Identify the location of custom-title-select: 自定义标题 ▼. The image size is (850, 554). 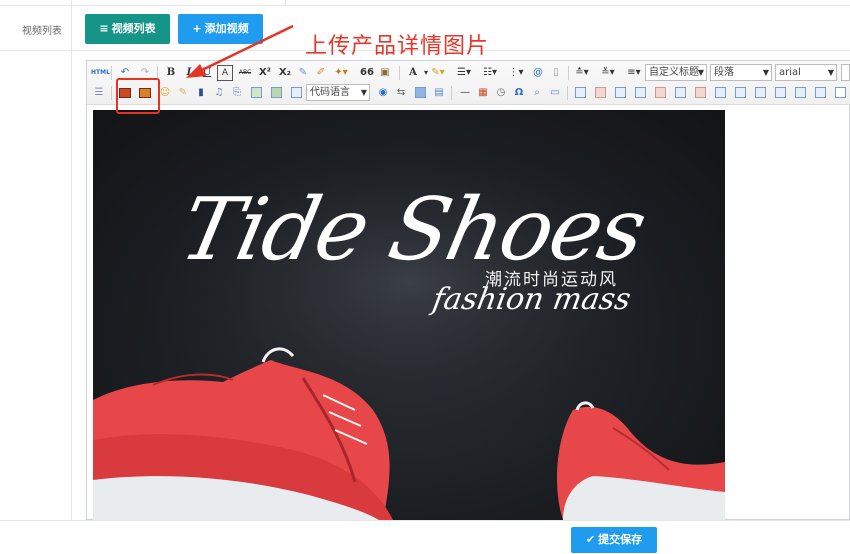
(676, 72).